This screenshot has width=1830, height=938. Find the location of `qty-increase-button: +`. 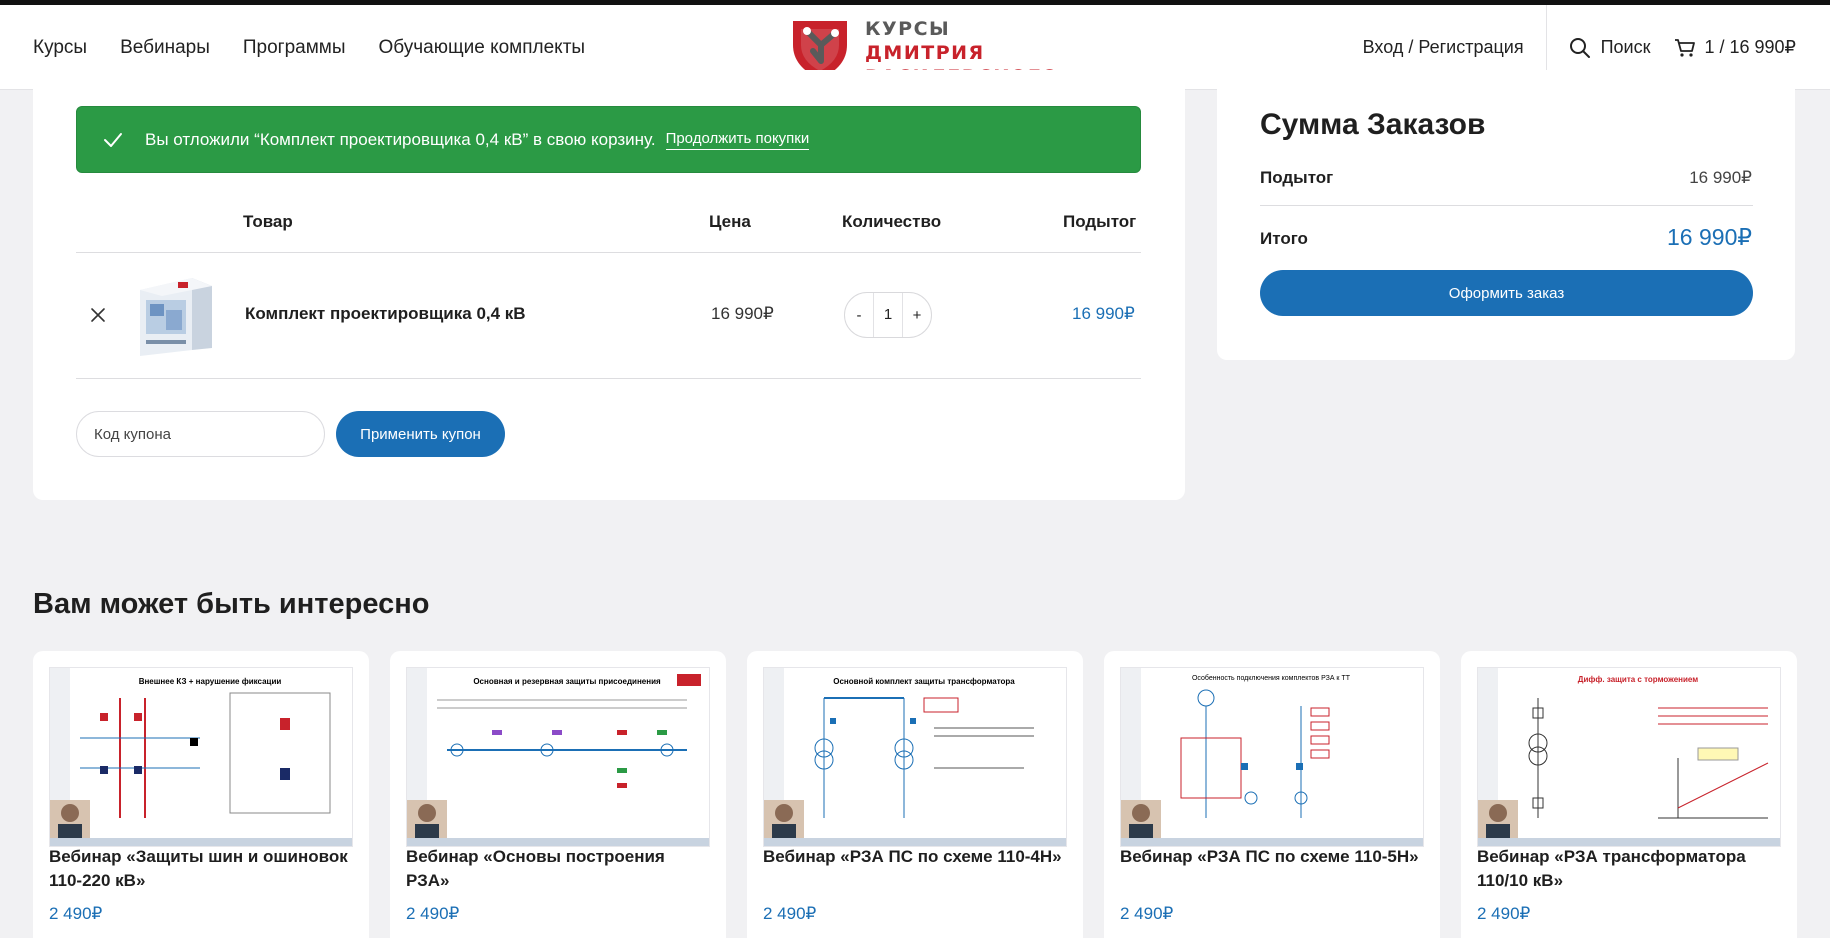

qty-increase-button: + is located at coordinates (917, 315).